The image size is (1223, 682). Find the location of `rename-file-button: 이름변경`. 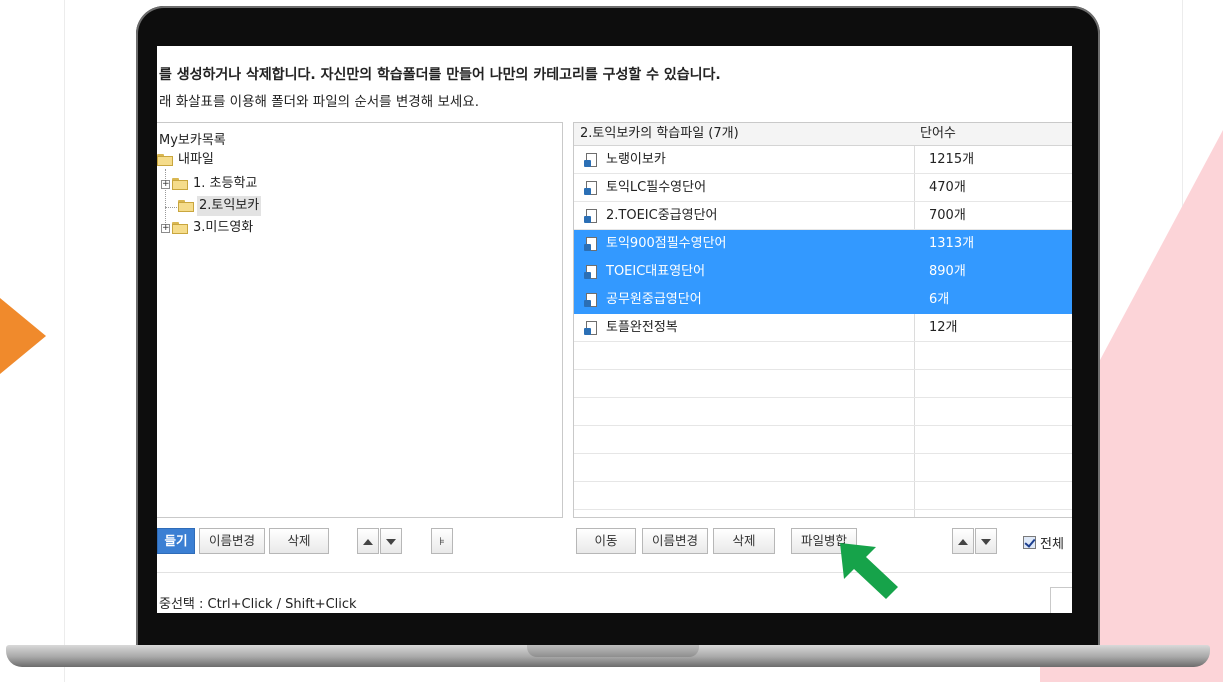

rename-file-button: 이름변경 is located at coordinates (675, 541).